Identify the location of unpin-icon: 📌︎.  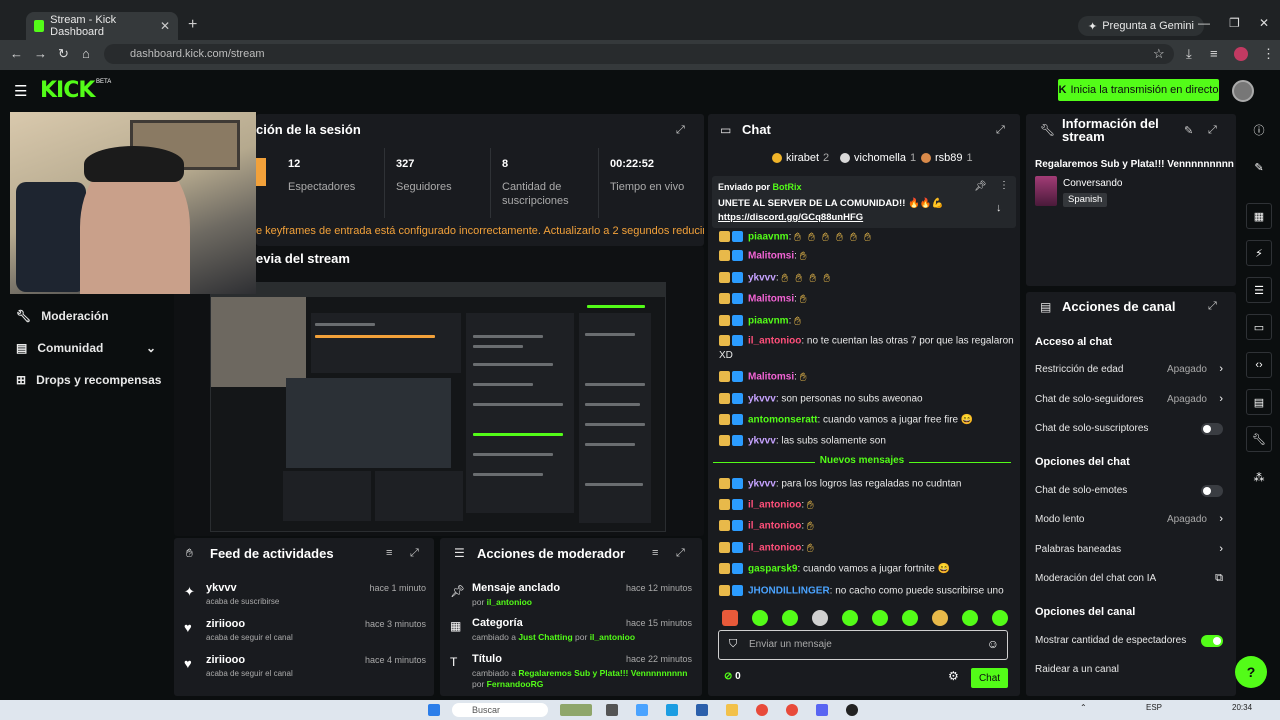
(980, 186).